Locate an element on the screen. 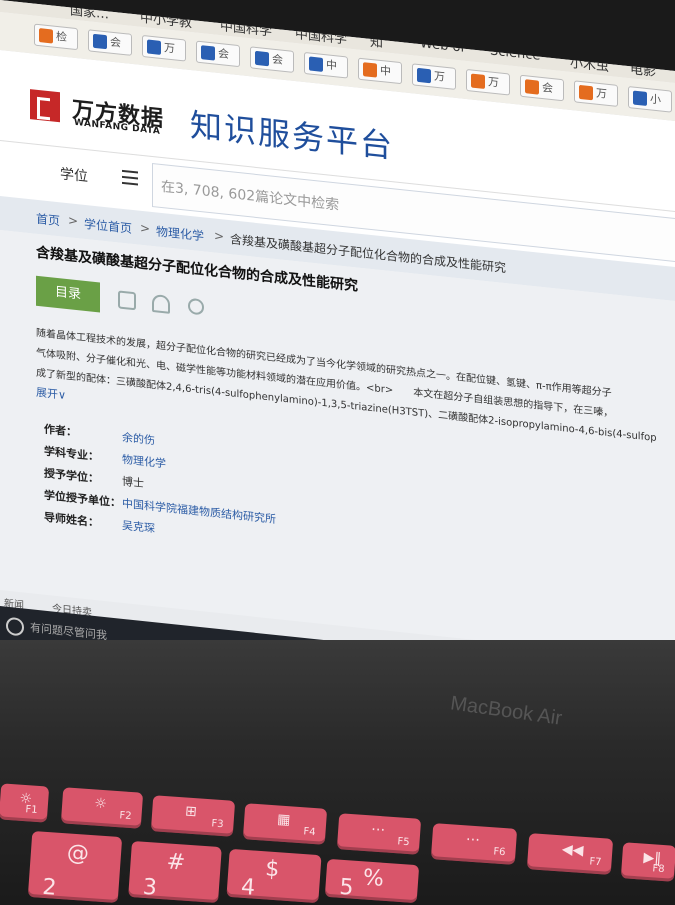 This screenshot has width=675, height=905. meta-key-institution: 学位授予单位： is located at coordinates (82, 499).